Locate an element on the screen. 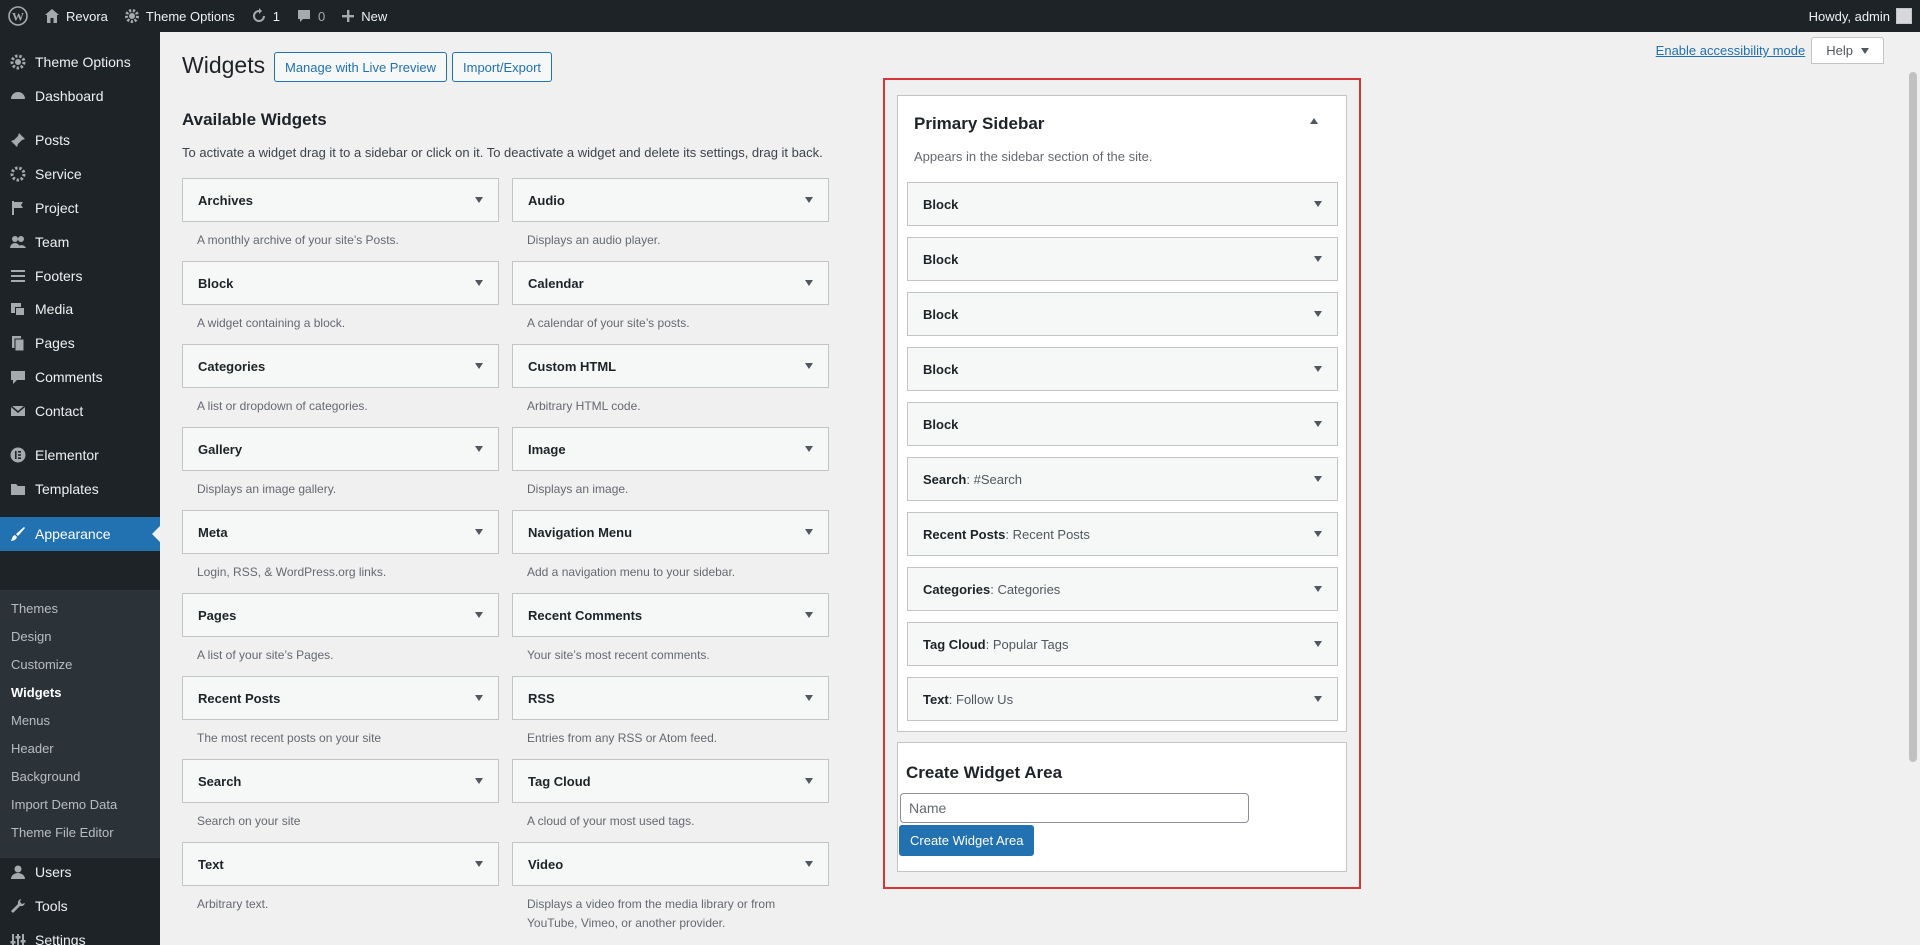 The width and height of the screenshot is (1920, 945). available-widget: Custom HTML is located at coordinates (670, 366).